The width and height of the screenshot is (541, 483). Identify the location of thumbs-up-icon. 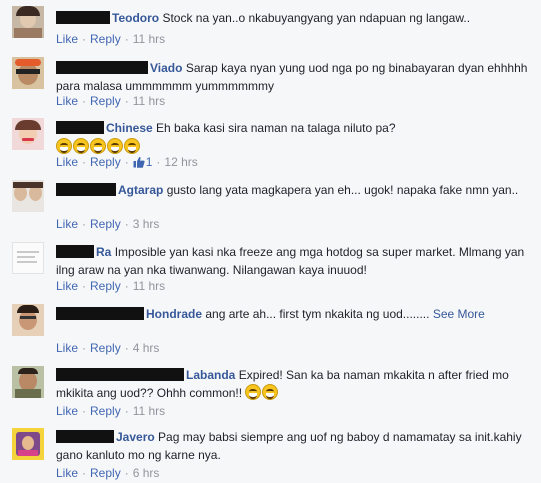
(139, 162).